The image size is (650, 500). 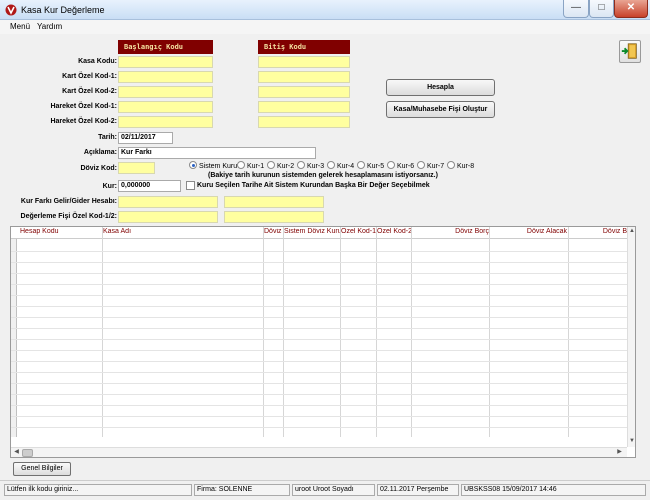 What do you see at coordinates (631, 337) in the screenshot?
I see `vertical-scrollbar: ▲ ▼` at bounding box center [631, 337].